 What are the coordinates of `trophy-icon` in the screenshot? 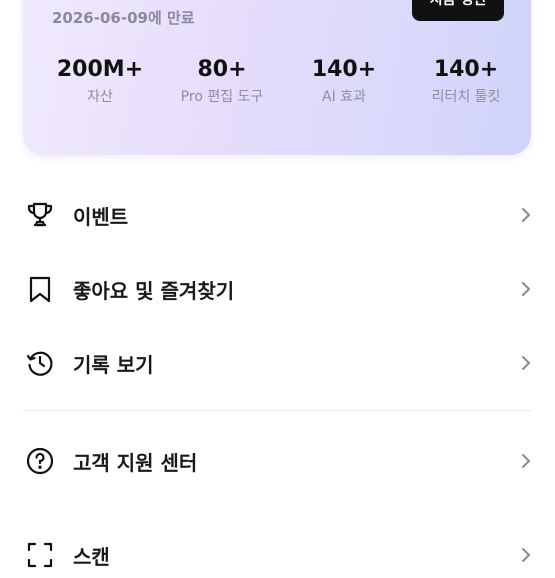 It's located at (40, 215).